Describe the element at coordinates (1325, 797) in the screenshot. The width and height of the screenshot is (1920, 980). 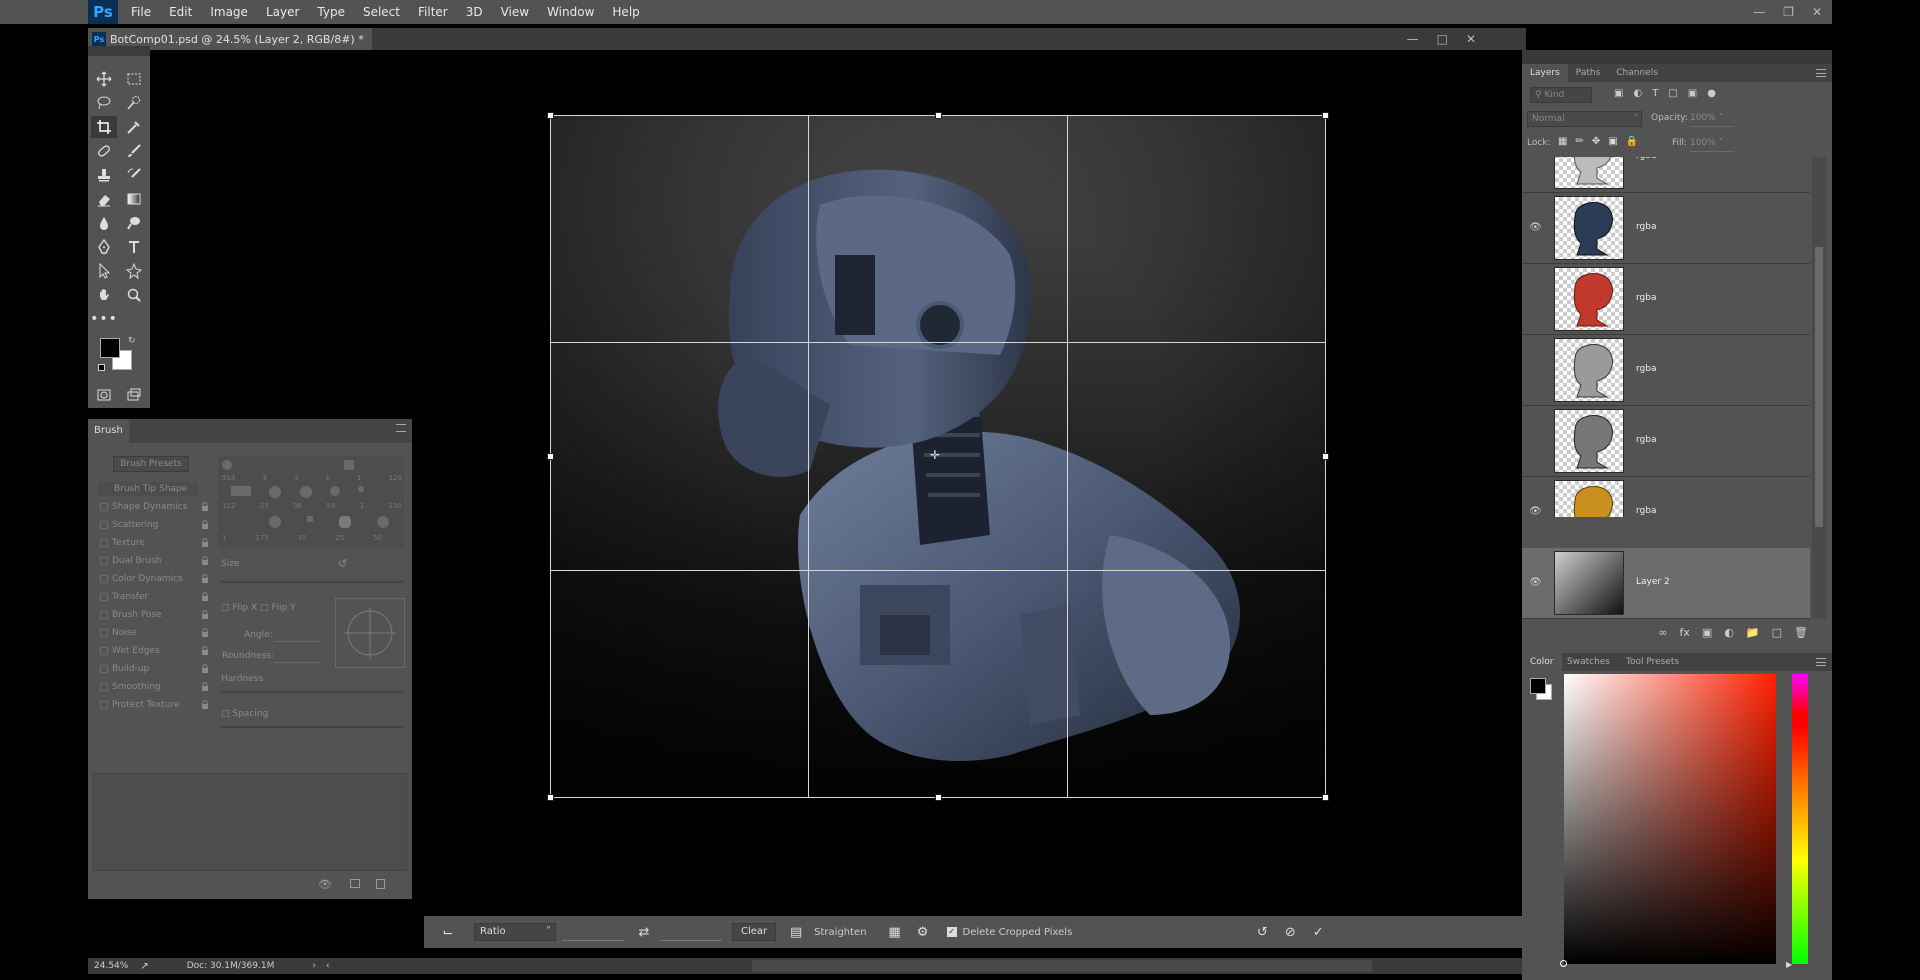
I see `crop-handle-bottom-right` at that location.